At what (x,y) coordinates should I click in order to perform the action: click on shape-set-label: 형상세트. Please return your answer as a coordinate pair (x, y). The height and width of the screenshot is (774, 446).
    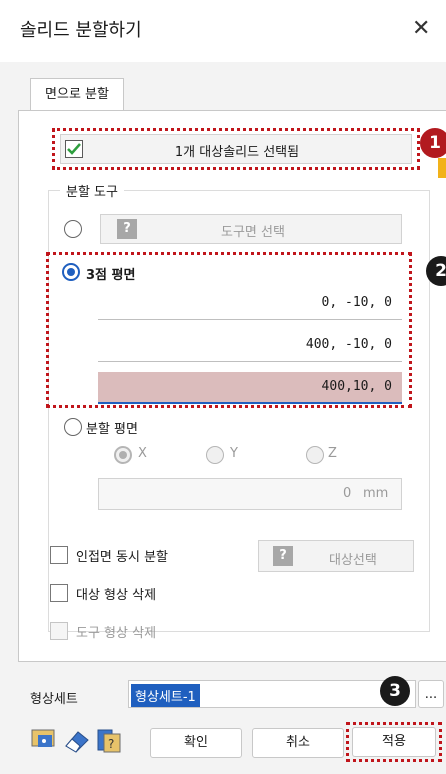
    Looking at the image, I should click on (54, 699).